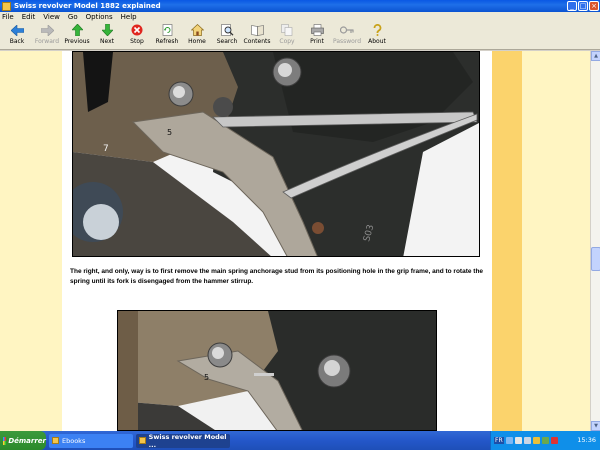  I want to click on vertical-scrollbar: ▲ ▼, so click(595, 241).